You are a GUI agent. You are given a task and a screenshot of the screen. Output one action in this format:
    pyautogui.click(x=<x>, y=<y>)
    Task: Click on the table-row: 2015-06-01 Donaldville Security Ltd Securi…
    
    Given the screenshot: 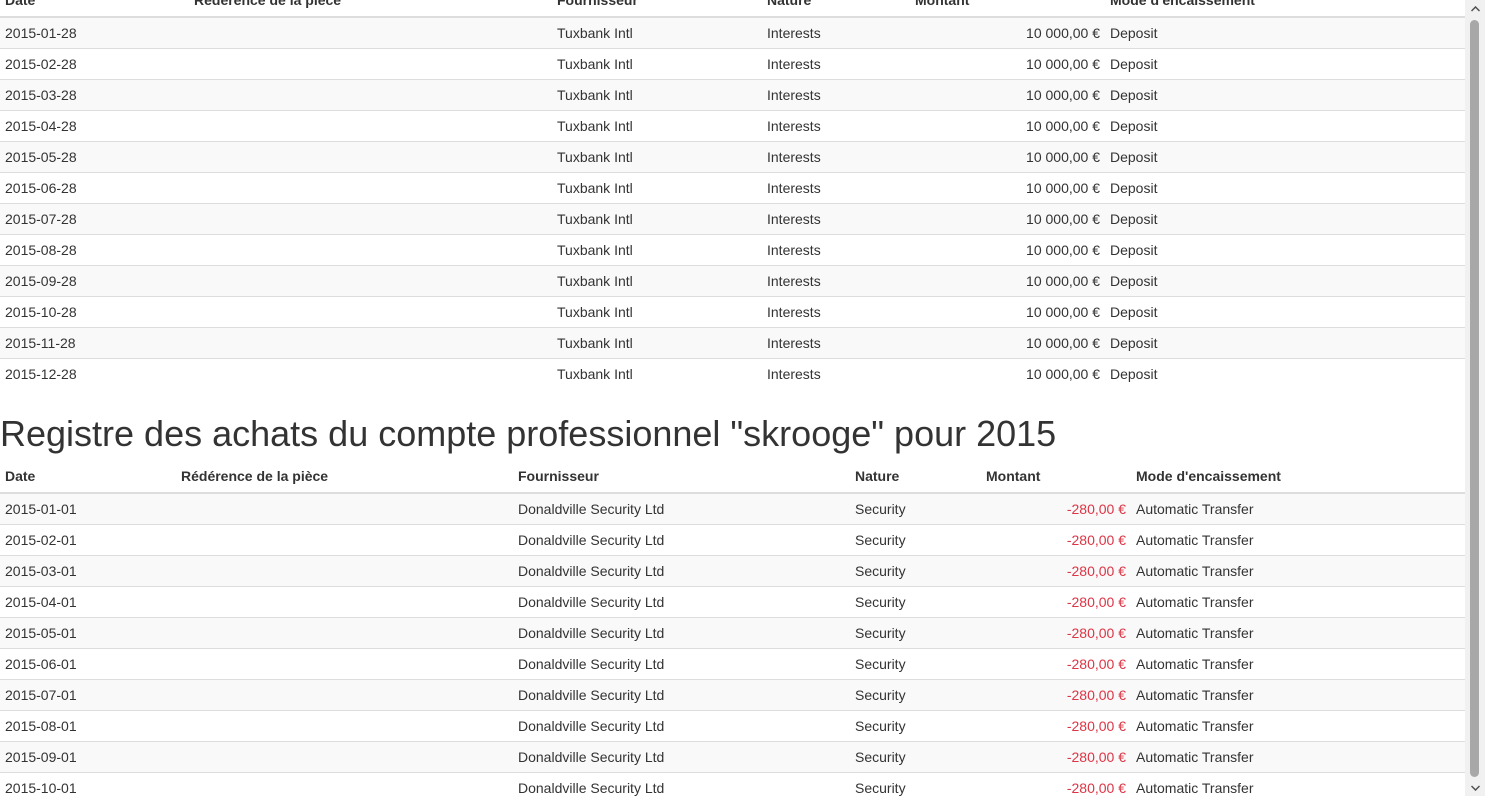 What is the action you would take?
    pyautogui.click(x=732, y=664)
    